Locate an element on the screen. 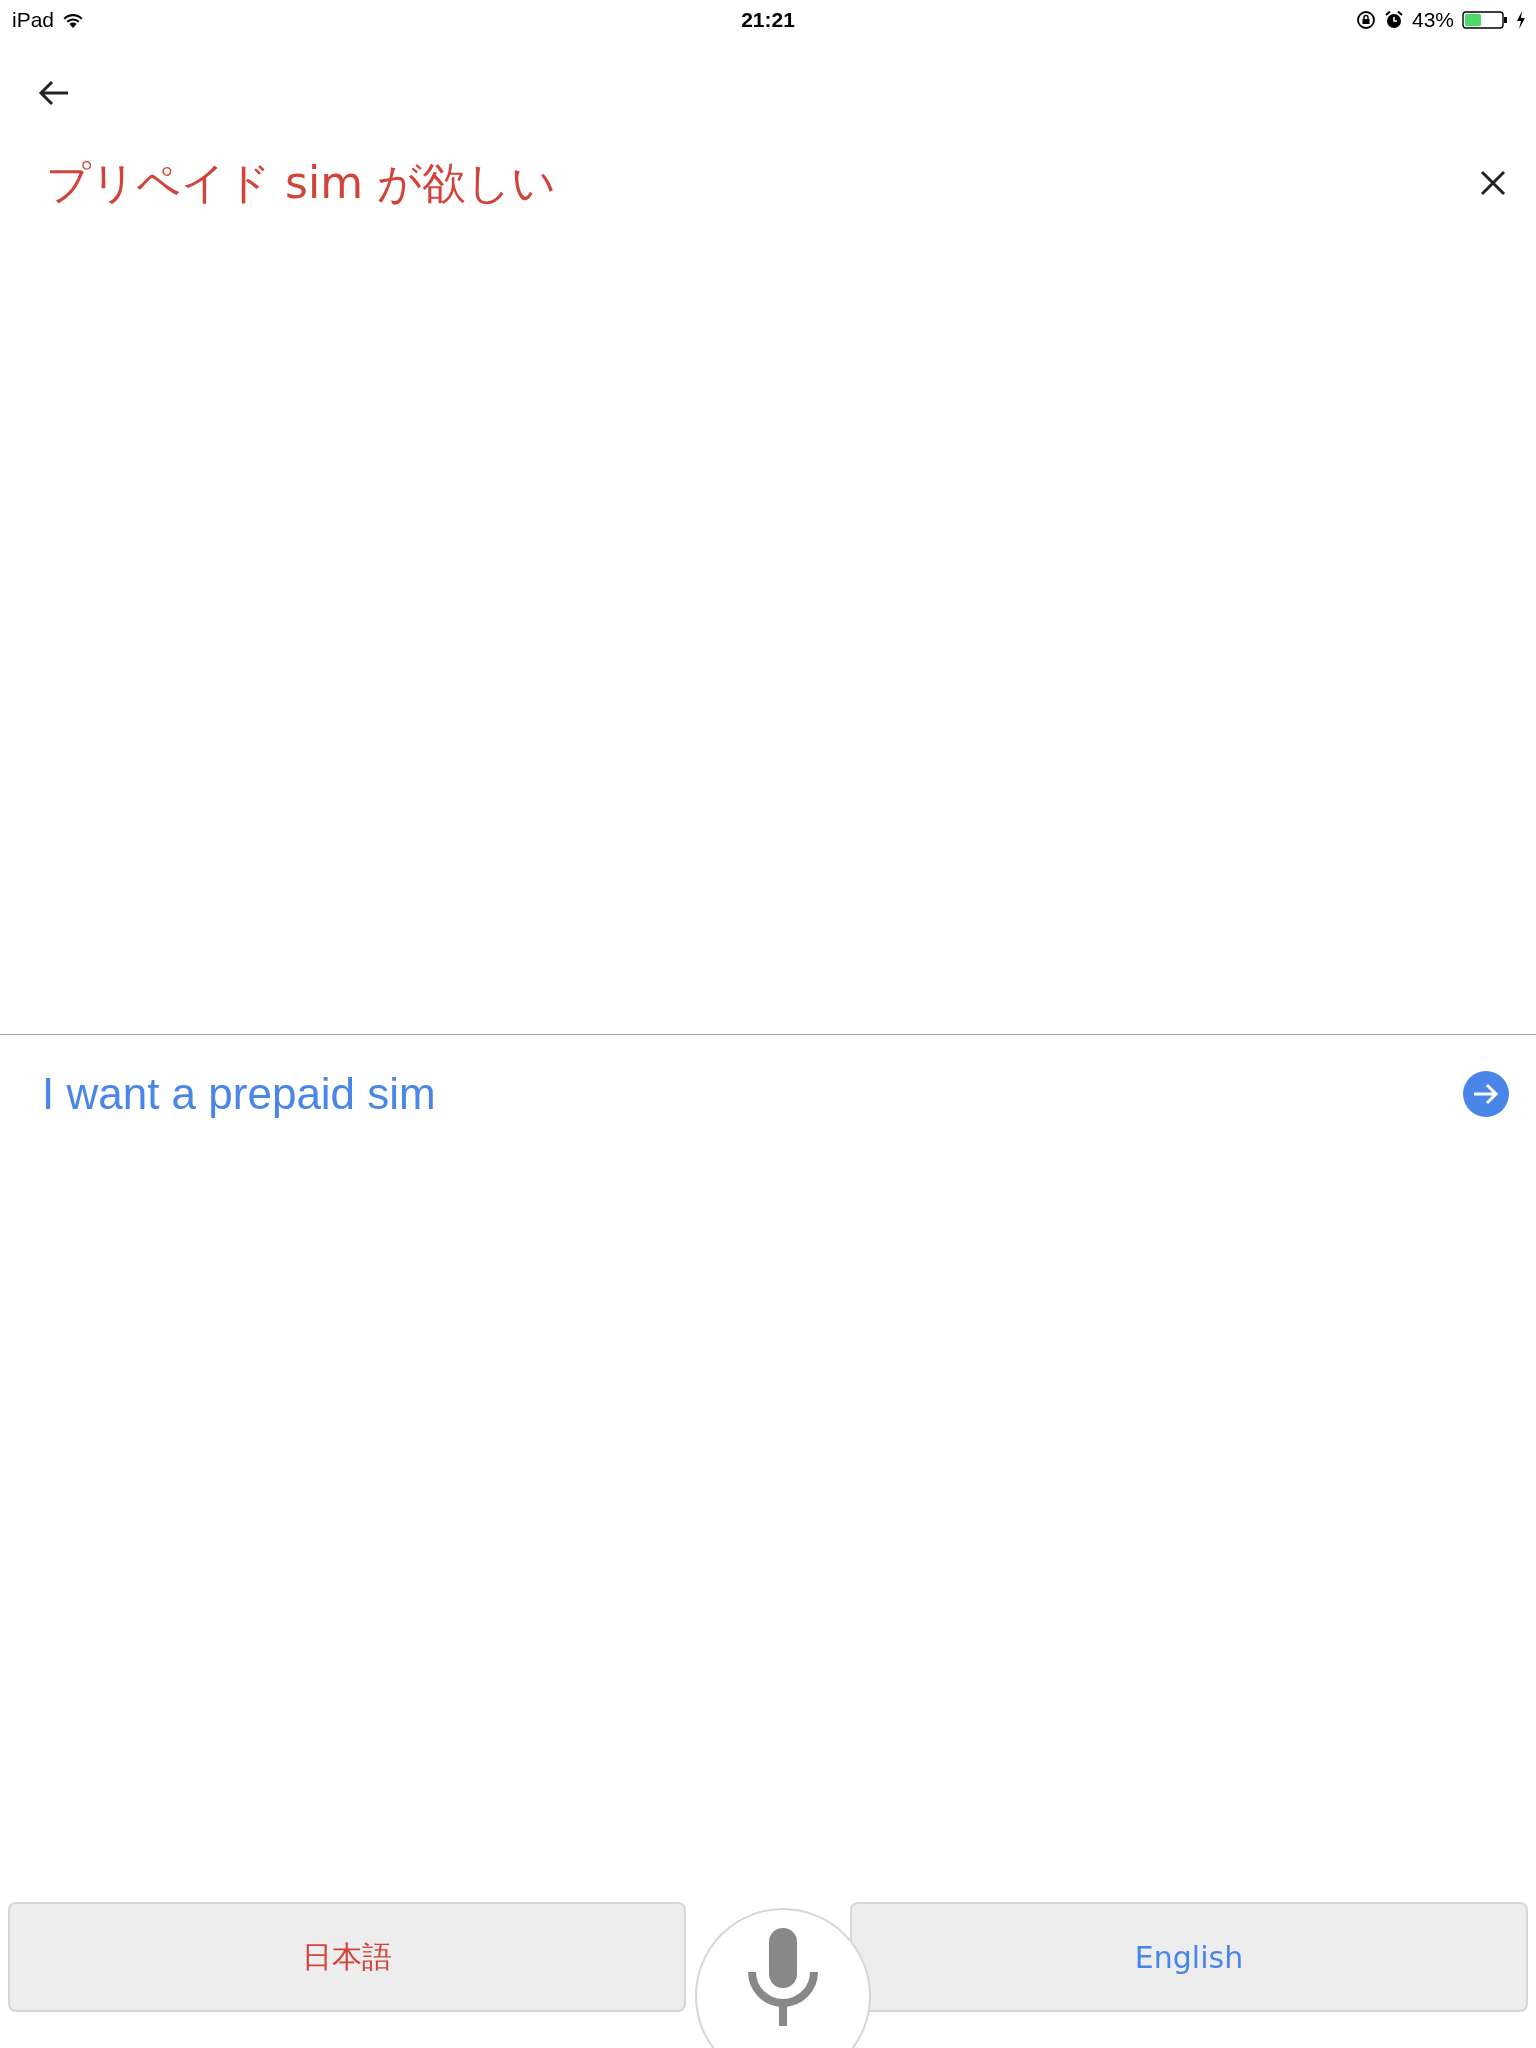 The image size is (1536, 2048). language-button: English is located at coordinates (1189, 1957).